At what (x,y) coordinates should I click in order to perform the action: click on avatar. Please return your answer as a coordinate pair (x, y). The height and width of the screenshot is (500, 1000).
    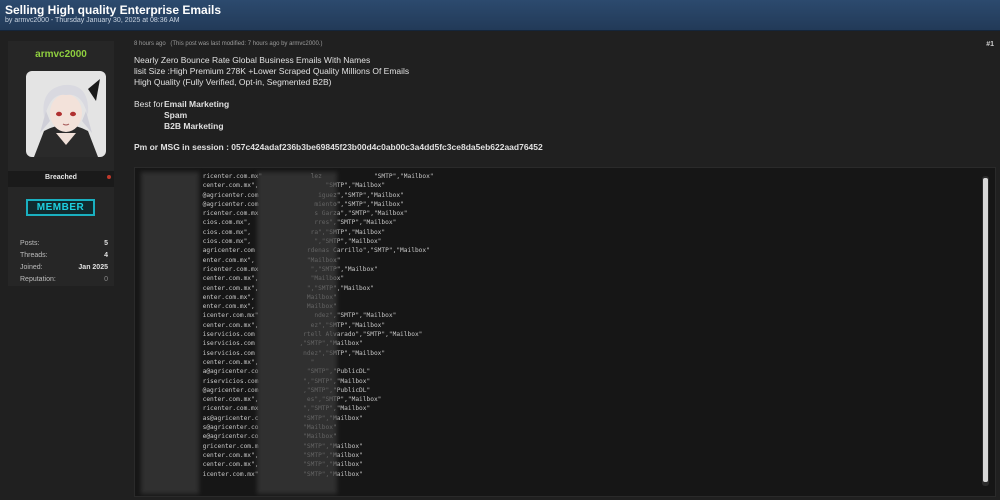
    Looking at the image, I should click on (66, 114).